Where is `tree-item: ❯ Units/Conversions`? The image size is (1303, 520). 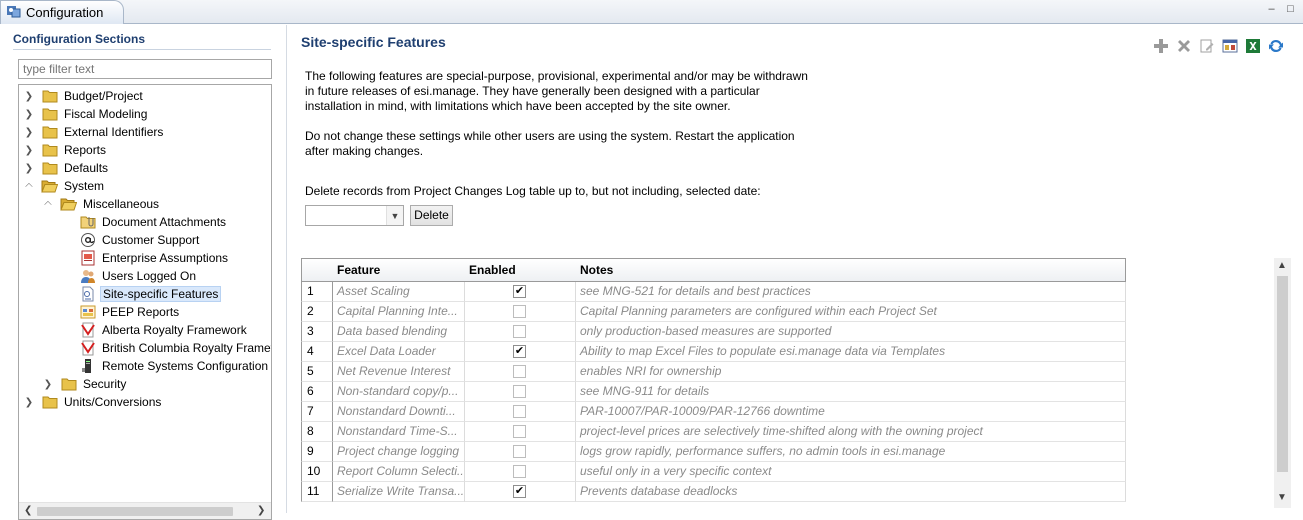 tree-item: ❯ Units/Conversions is located at coordinates (93, 402).